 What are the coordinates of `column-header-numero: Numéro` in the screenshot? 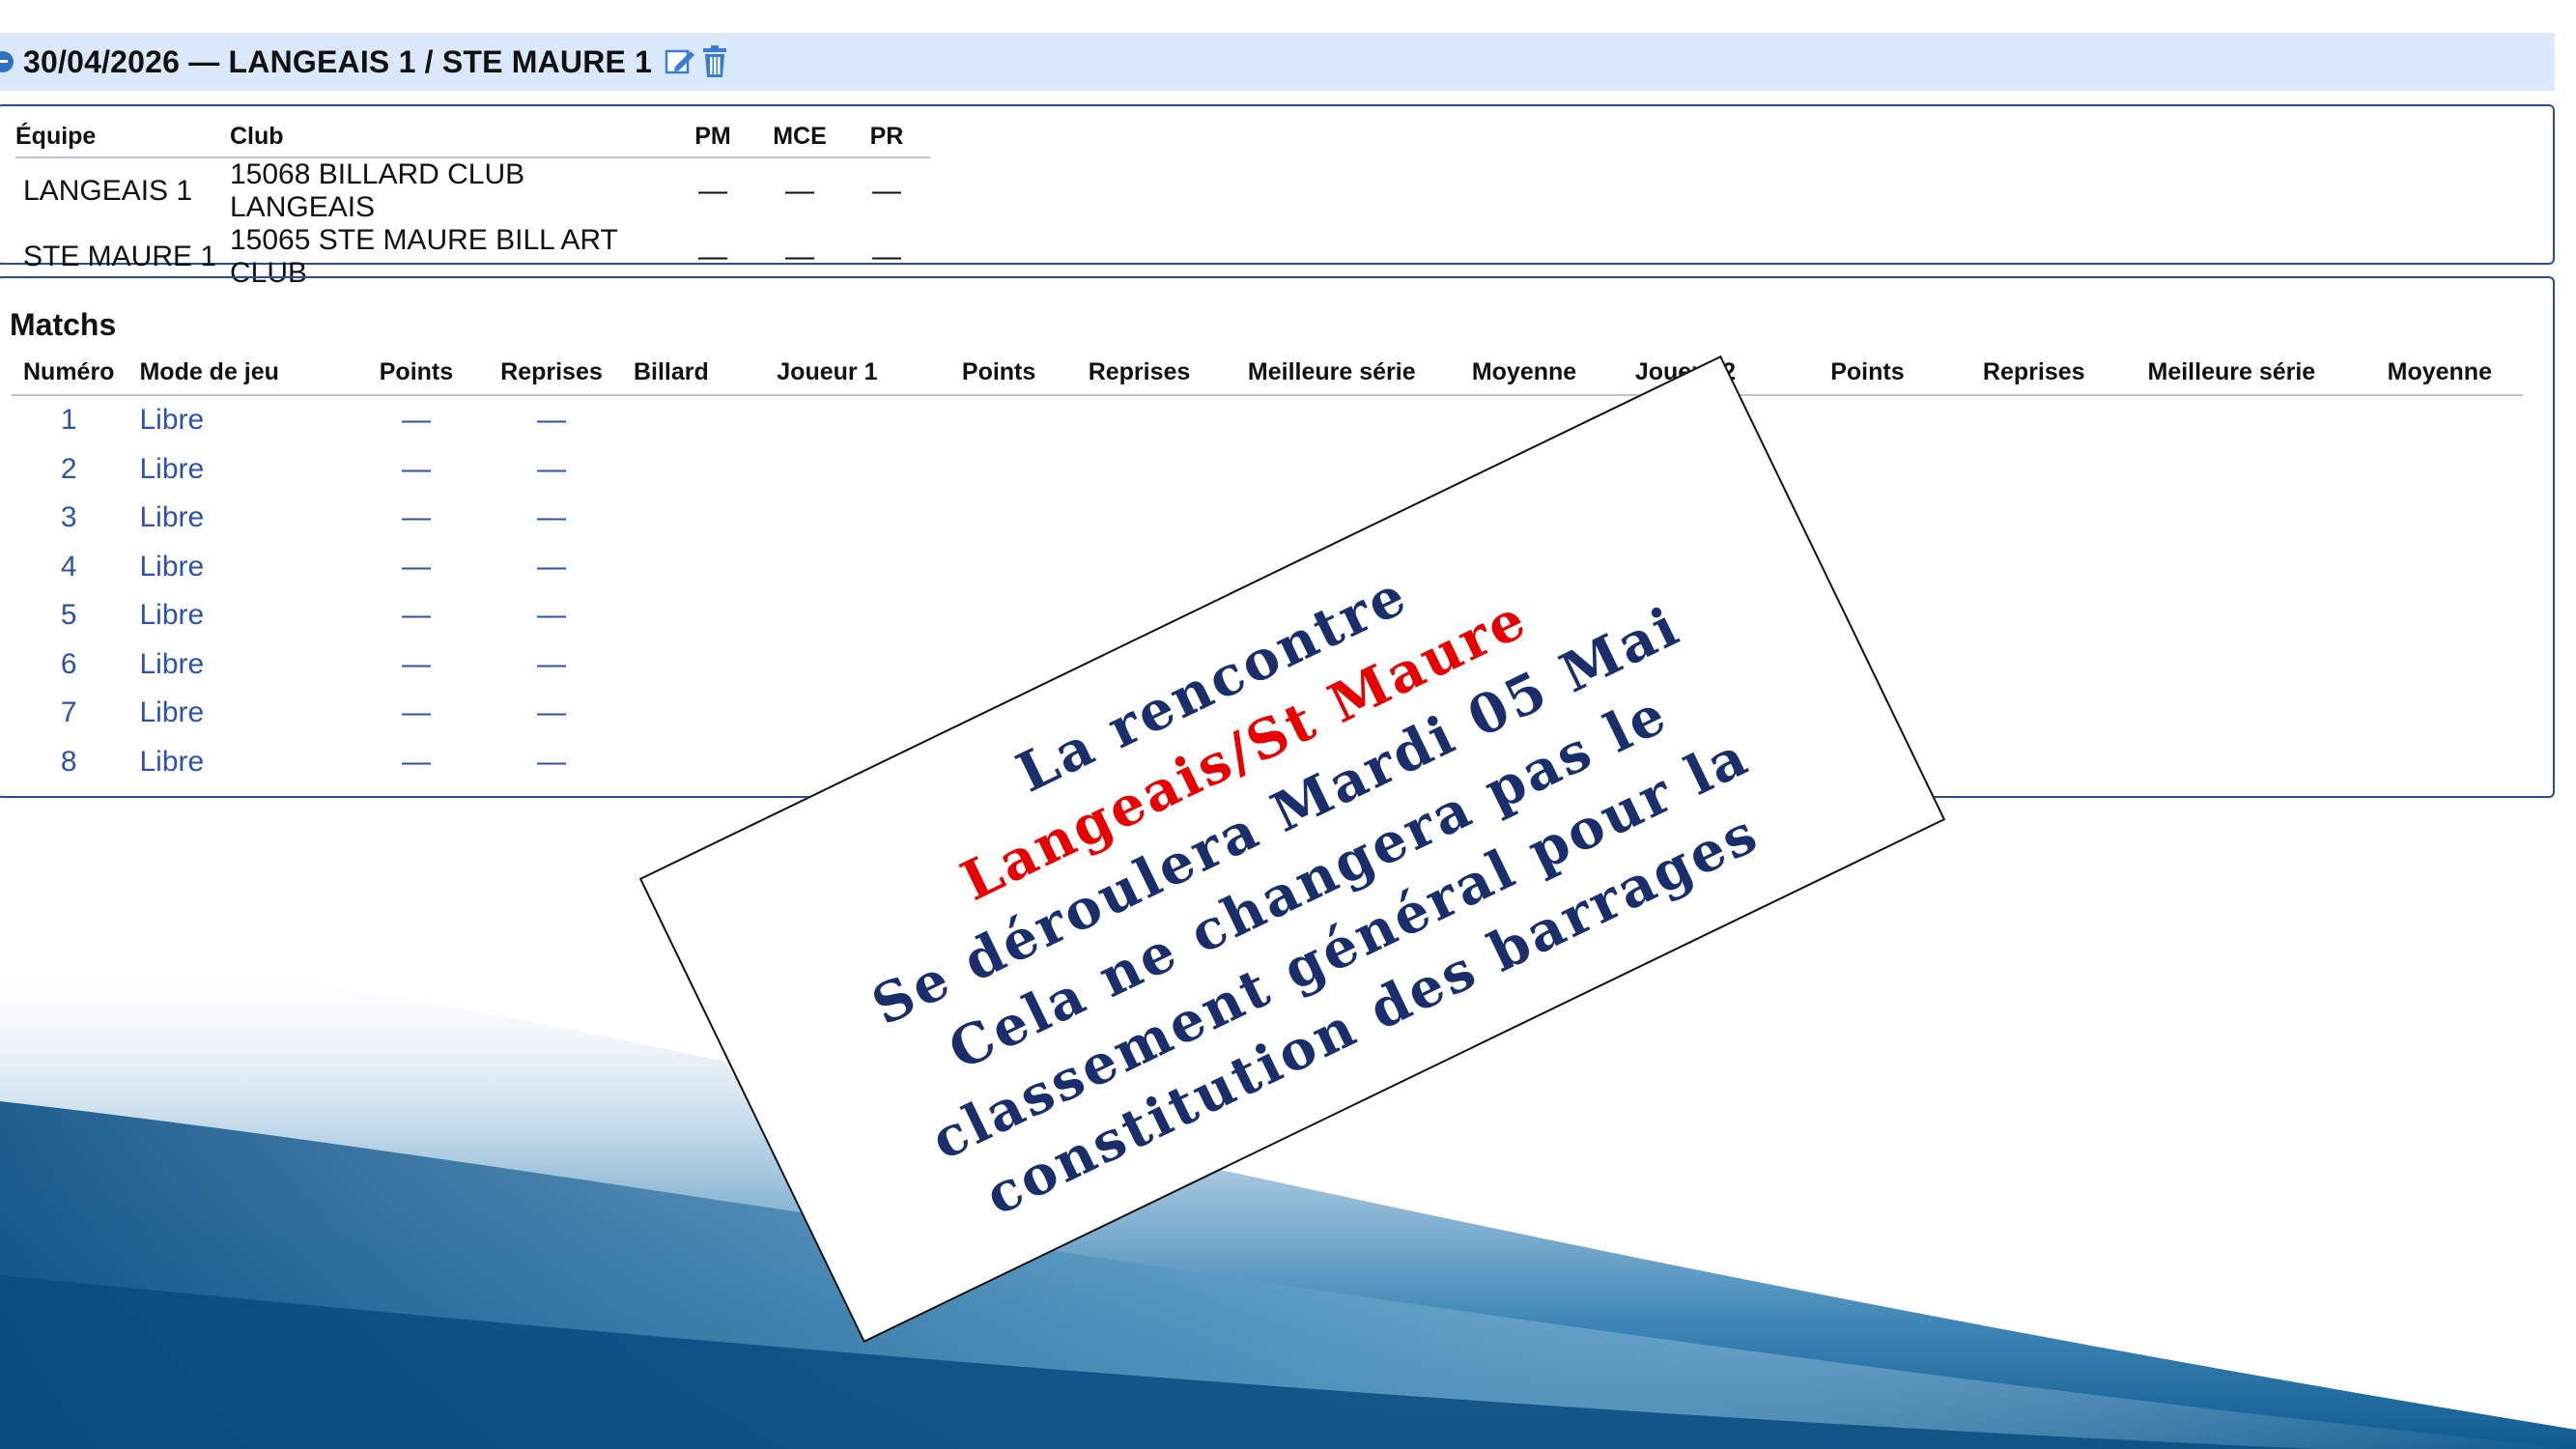 It's located at (69, 375).